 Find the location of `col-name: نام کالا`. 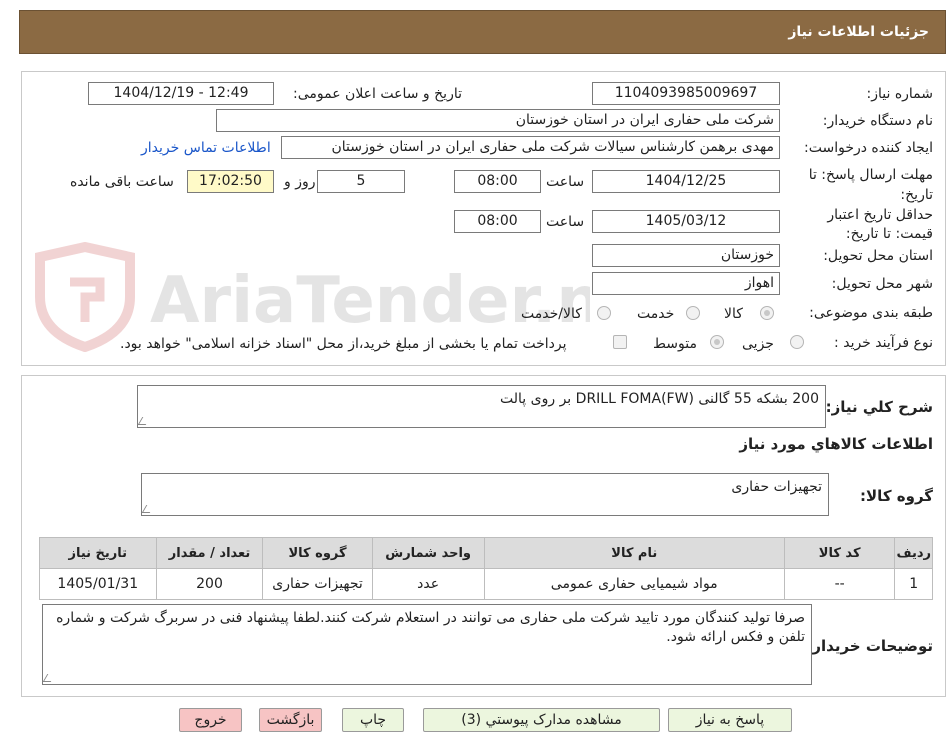

col-name: نام کالا is located at coordinates (634, 553).